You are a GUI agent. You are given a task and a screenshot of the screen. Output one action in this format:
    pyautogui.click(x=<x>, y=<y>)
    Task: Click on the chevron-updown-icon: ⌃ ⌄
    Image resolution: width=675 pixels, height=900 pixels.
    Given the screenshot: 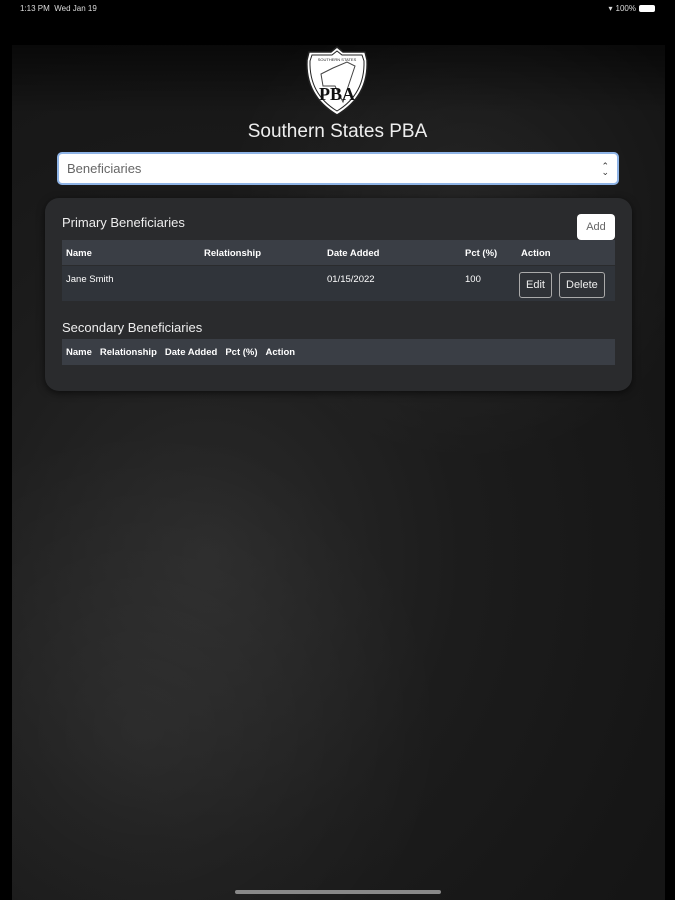 What is the action you would take?
    pyautogui.click(x=605, y=168)
    